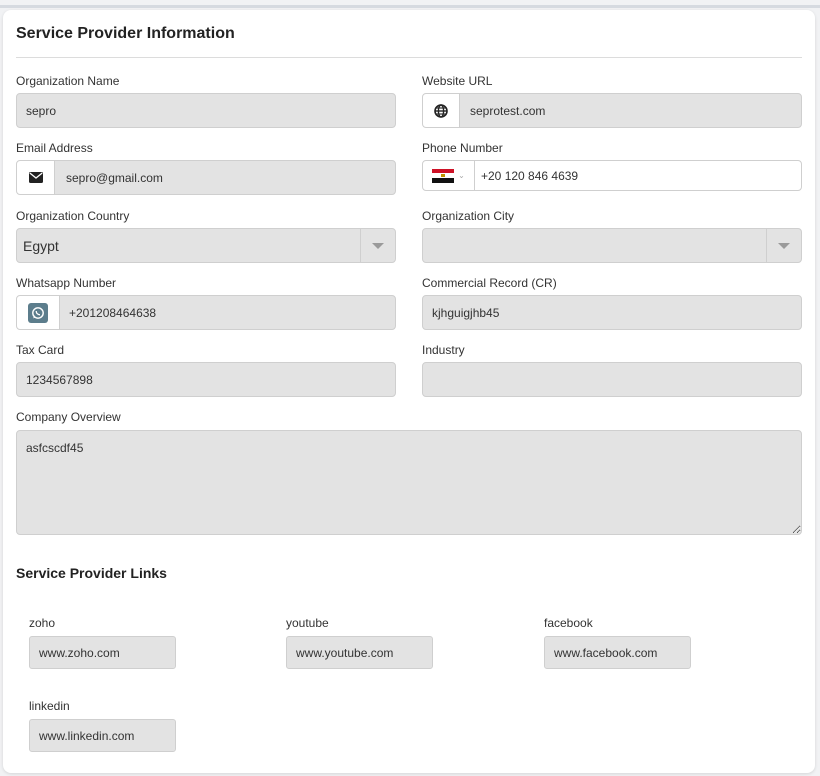 This screenshot has width=820, height=776. Describe the element at coordinates (40, 350) in the screenshot. I see `tax-card-label: Tax Card` at that location.